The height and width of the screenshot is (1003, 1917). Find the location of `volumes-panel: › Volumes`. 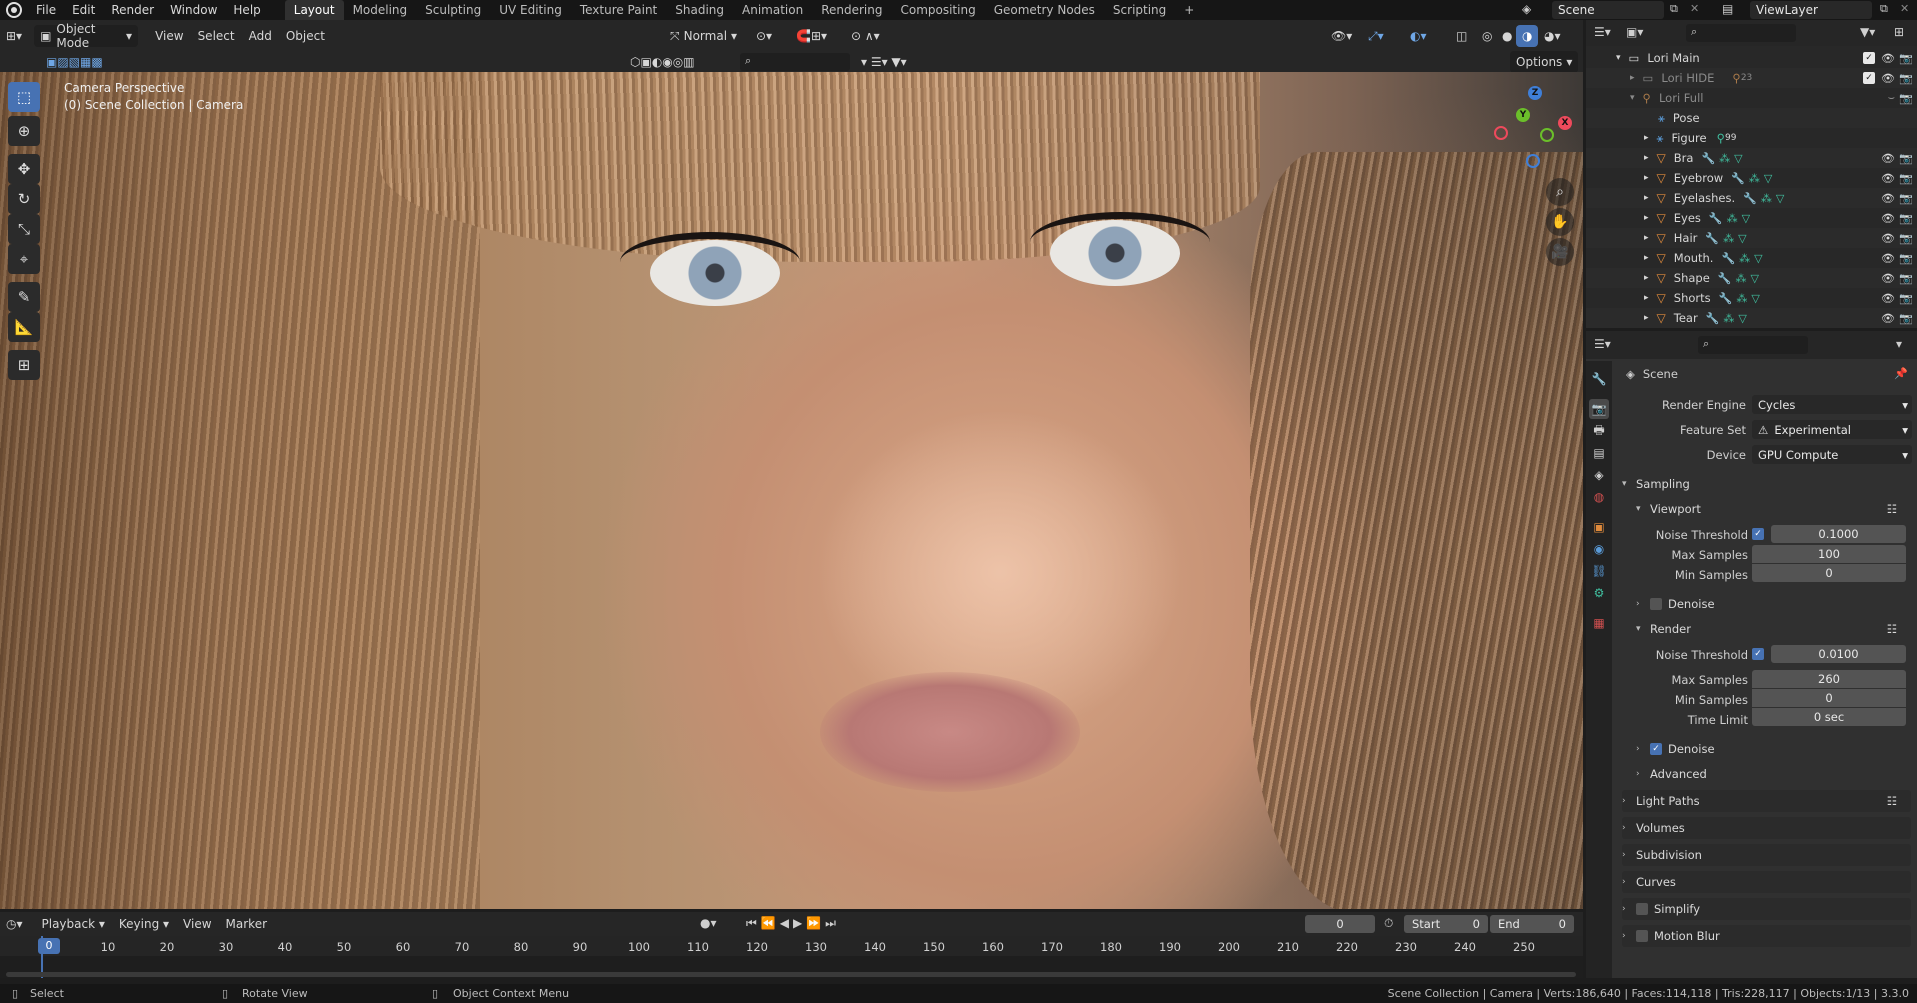

volumes-panel: › Volumes is located at coordinates (1766, 828).